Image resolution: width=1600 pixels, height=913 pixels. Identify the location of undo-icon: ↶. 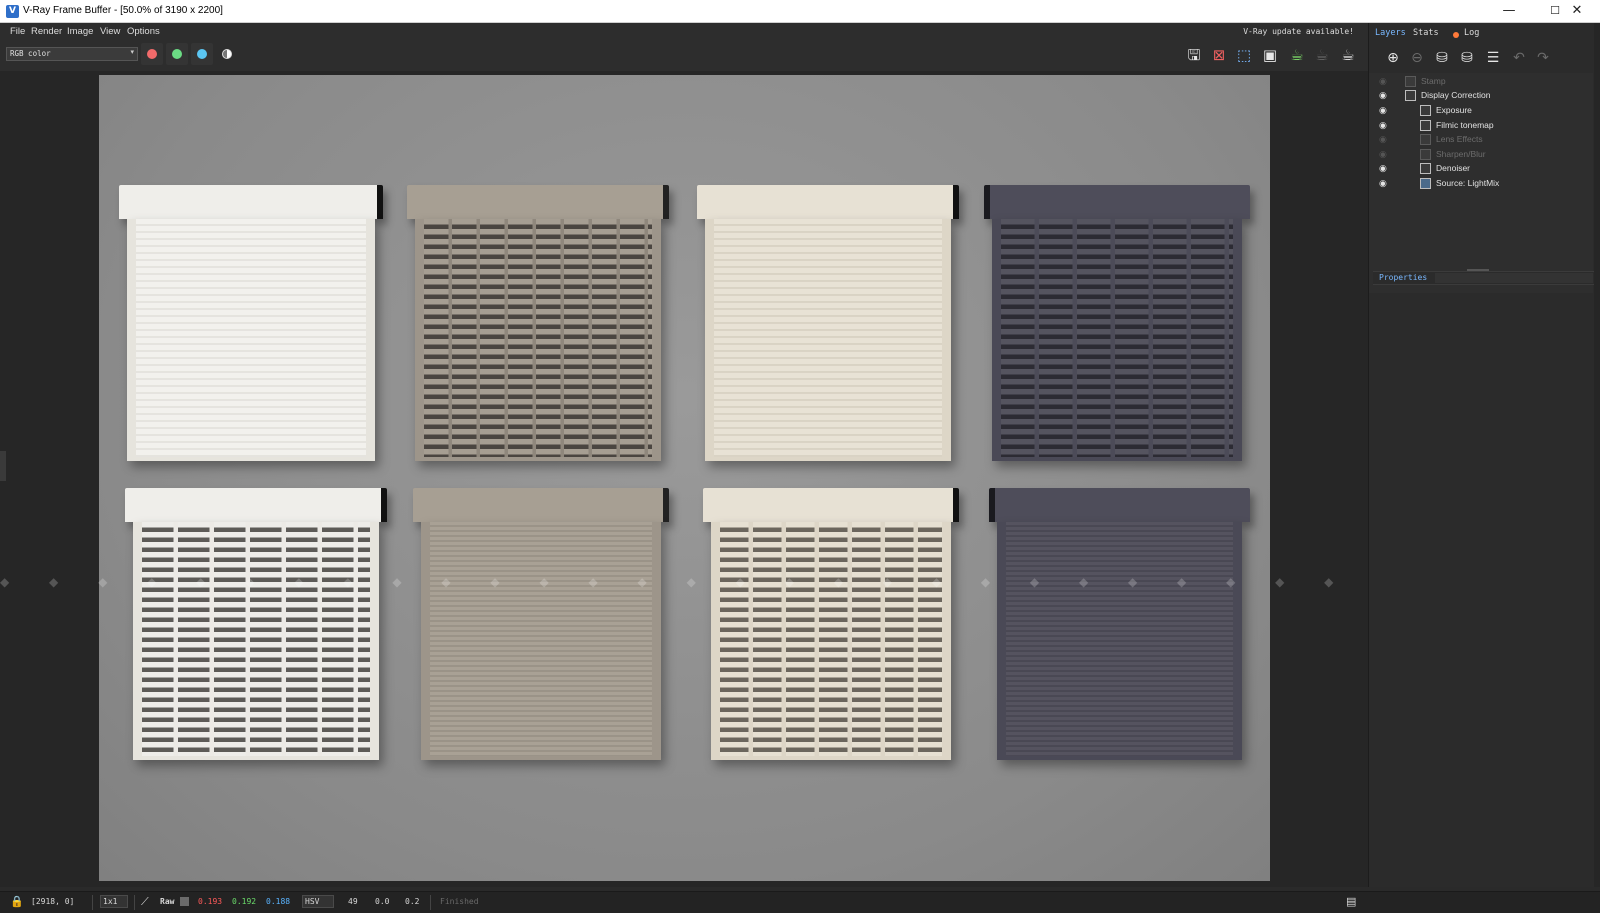
(1519, 58).